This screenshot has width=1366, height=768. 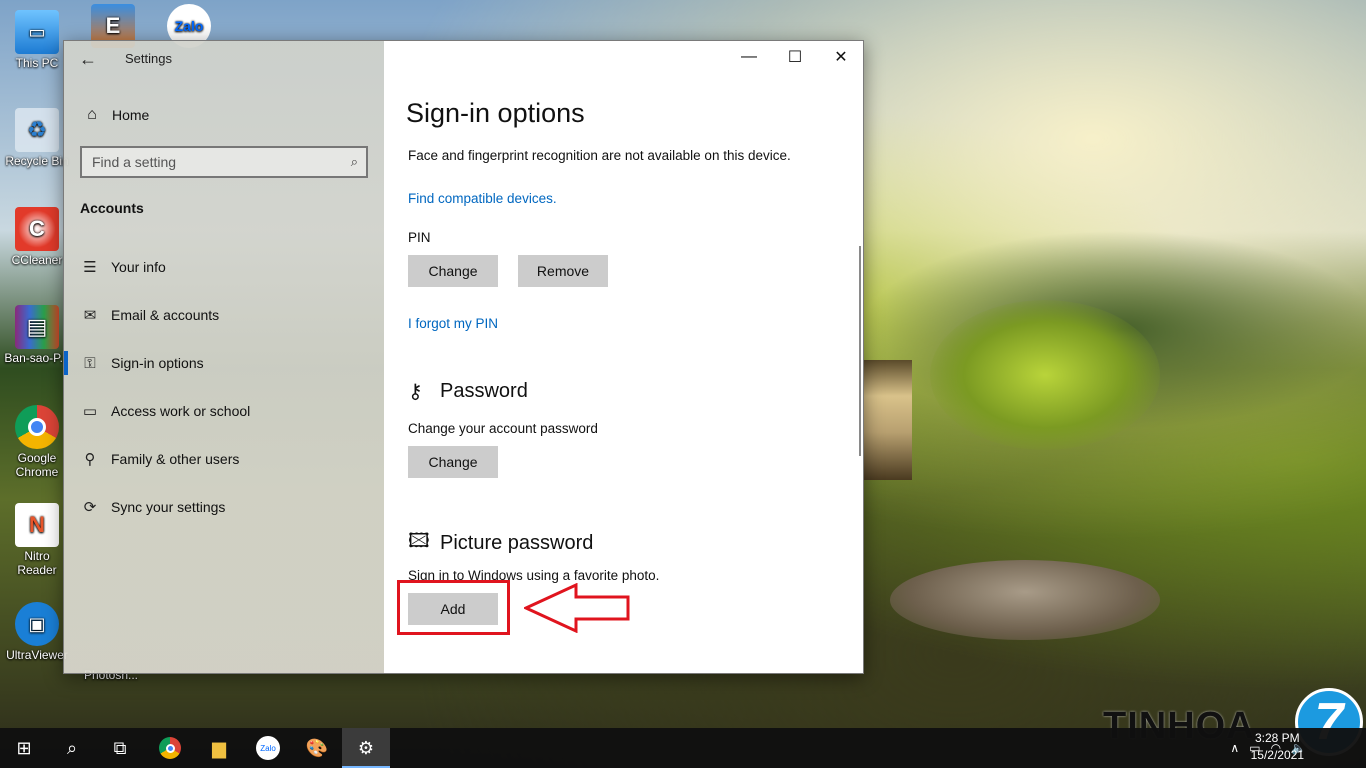 What do you see at coordinates (37, 465) in the screenshot?
I see `desktop-icon-label: Google Chrome` at bounding box center [37, 465].